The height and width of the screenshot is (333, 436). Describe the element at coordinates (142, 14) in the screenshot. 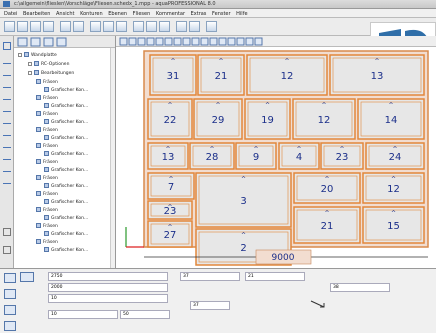

I see `menu-tiles: Fliesen` at that location.